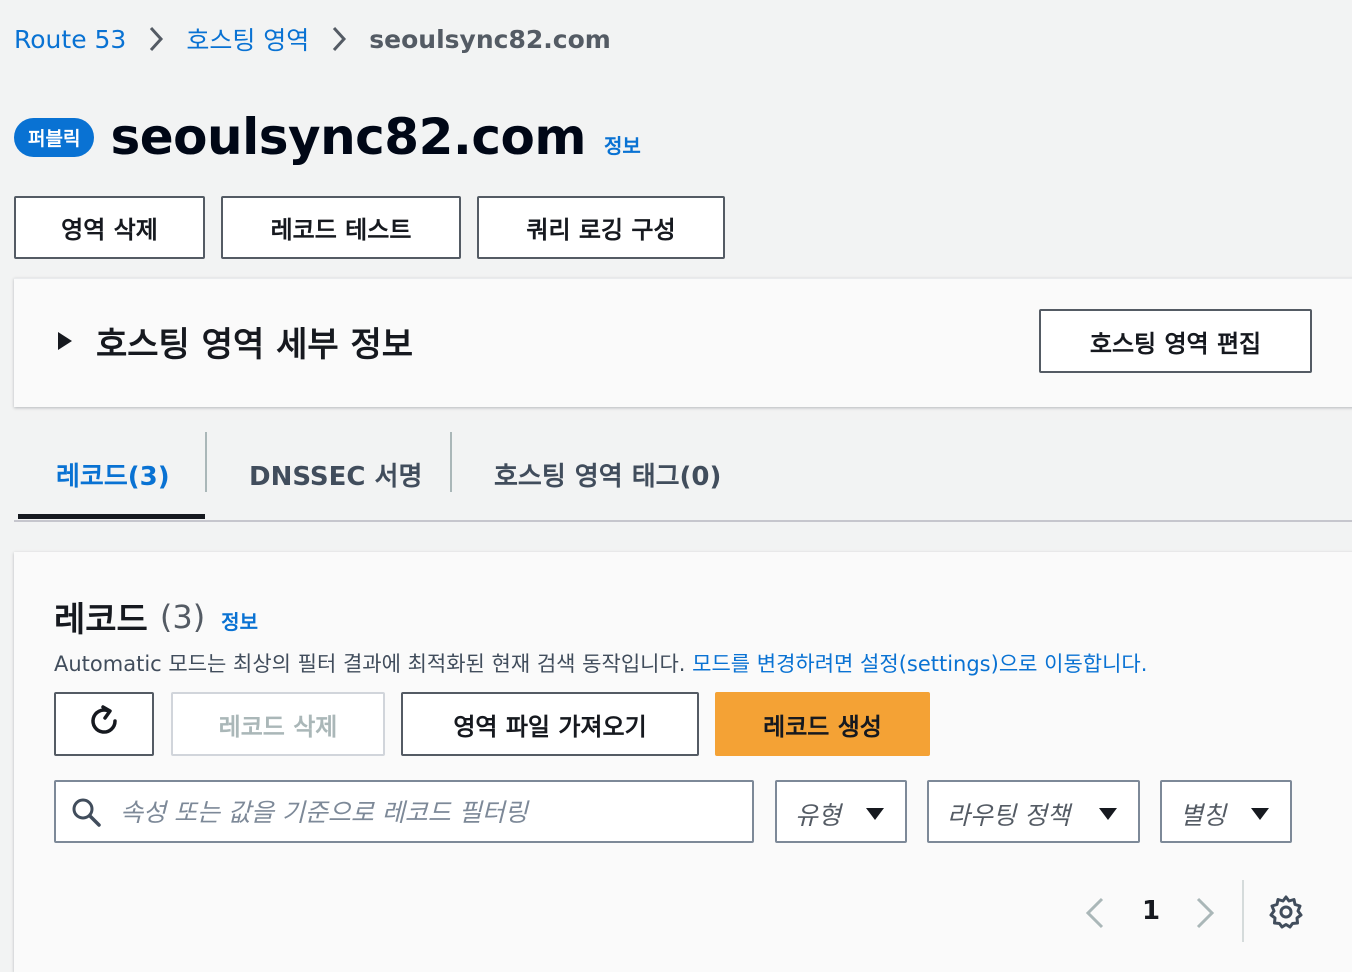 The height and width of the screenshot is (972, 1352). I want to click on records-header: 레코드 (3) 정보, so click(156, 616).